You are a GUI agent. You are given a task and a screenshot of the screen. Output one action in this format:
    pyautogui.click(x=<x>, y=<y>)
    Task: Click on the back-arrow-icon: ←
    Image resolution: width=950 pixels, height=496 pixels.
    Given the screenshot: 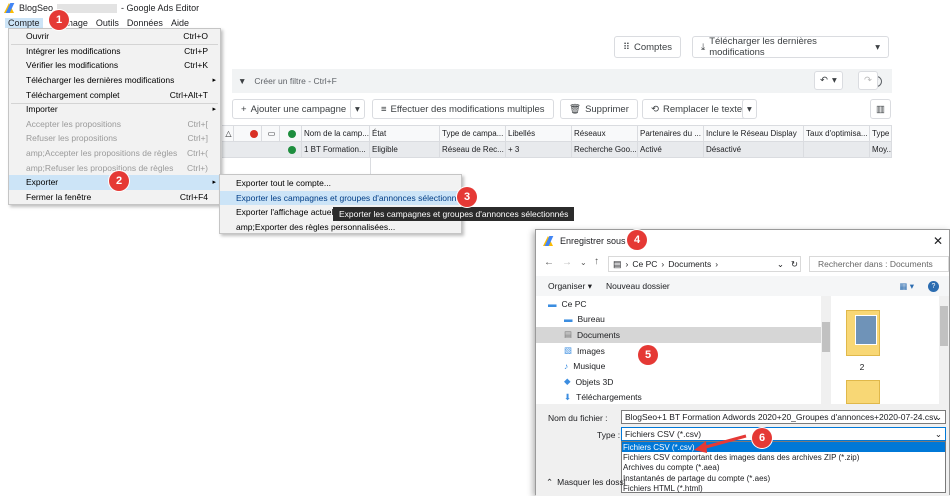 What is the action you would take?
    pyautogui.click(x=549, y=262)
    